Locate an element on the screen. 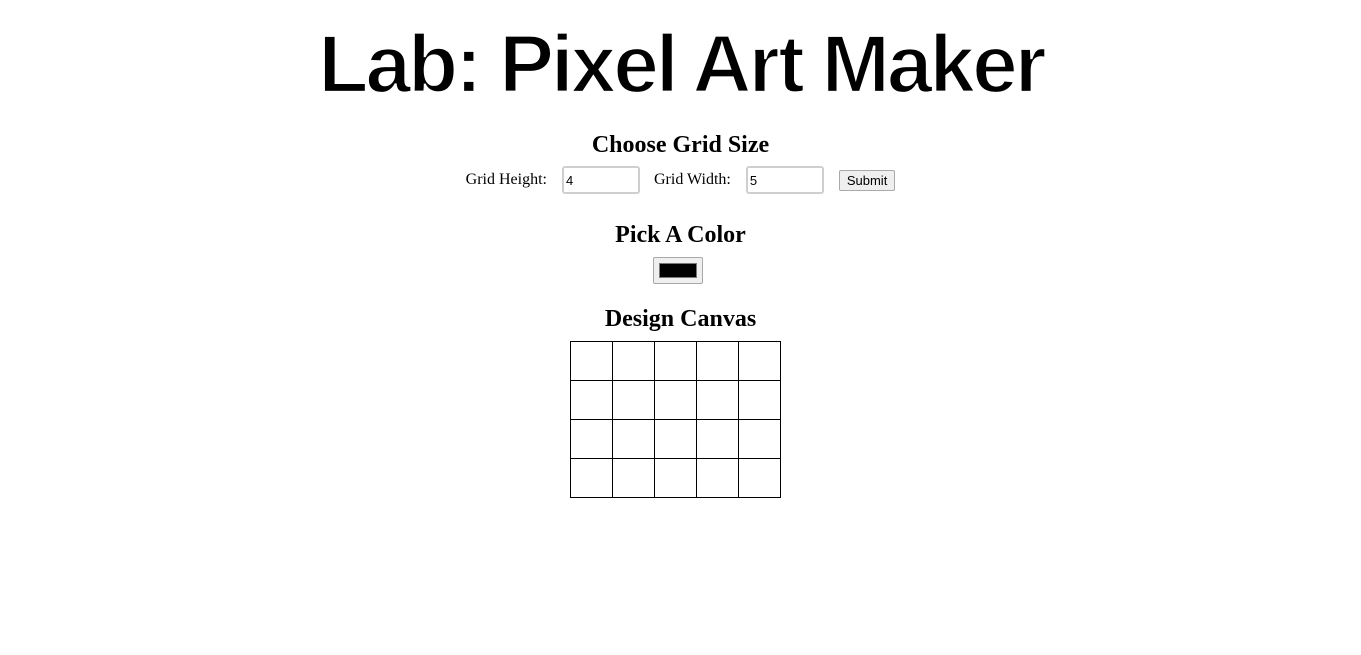  pixel-canvas is located at coordinates (675, 419).